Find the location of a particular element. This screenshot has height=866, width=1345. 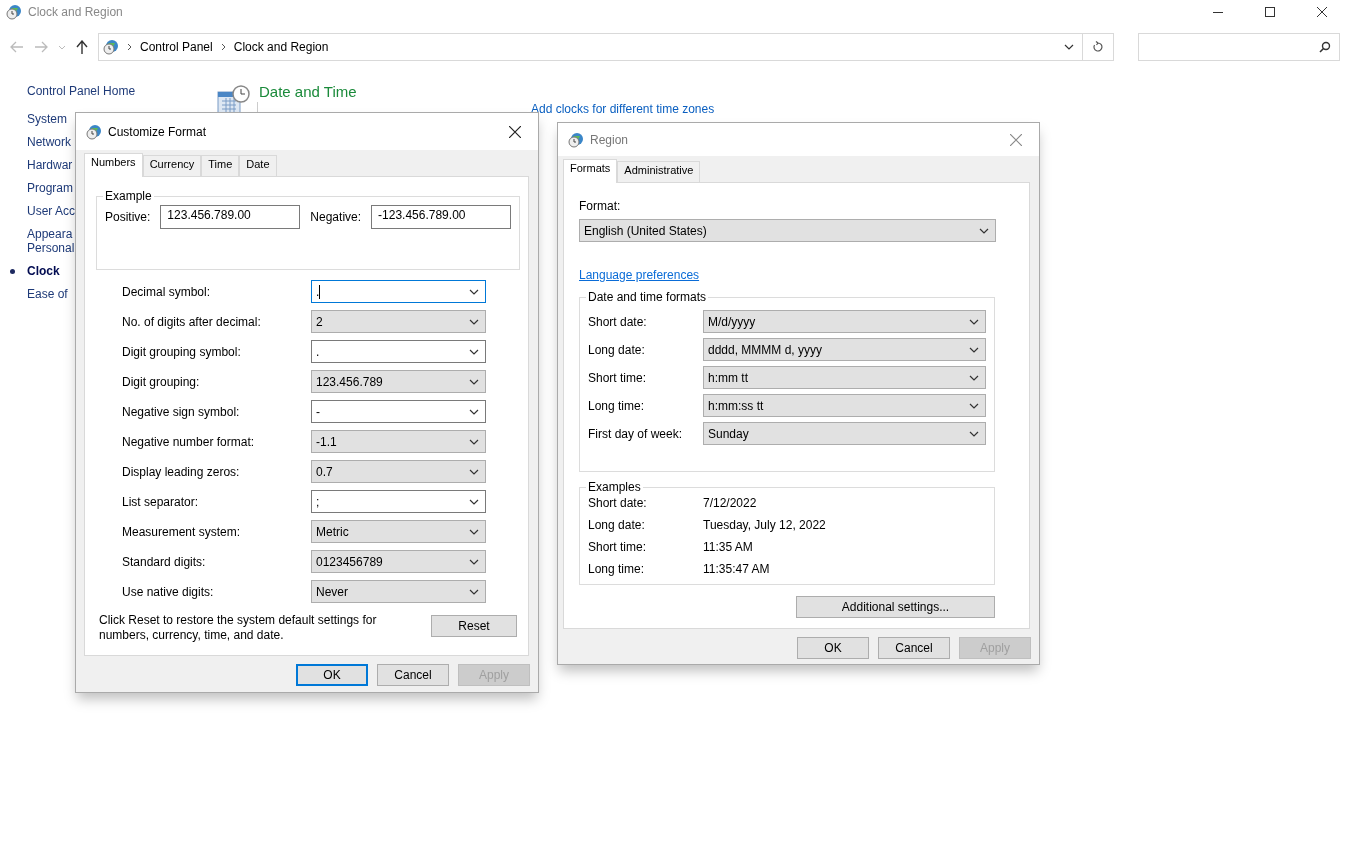

tab: Time is located at coordinates (220, 165).